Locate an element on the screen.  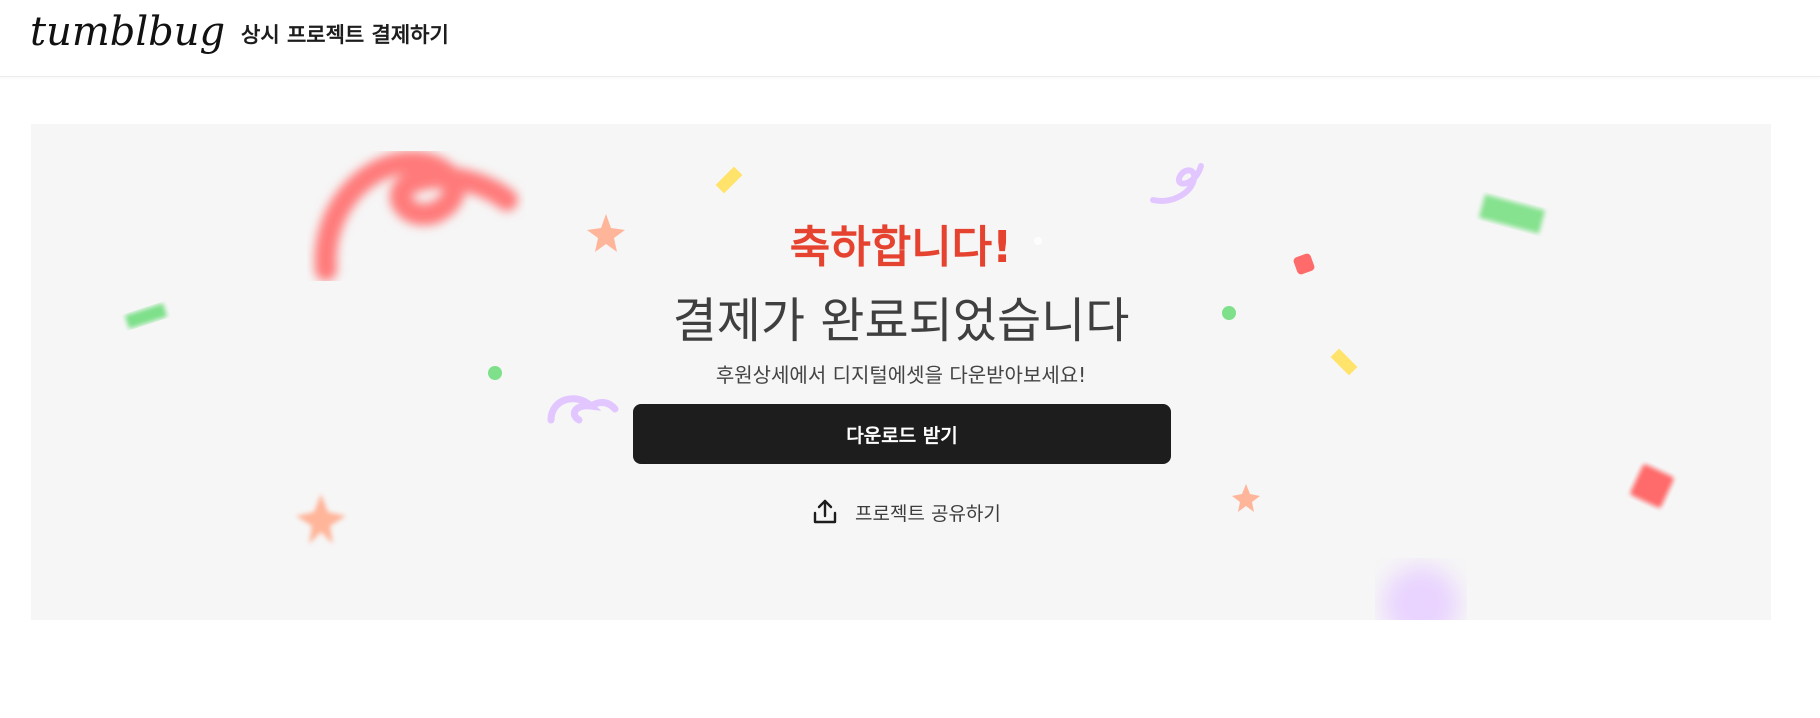
congrats-headline: 축하합니다! is located at coordinates (901, 247).